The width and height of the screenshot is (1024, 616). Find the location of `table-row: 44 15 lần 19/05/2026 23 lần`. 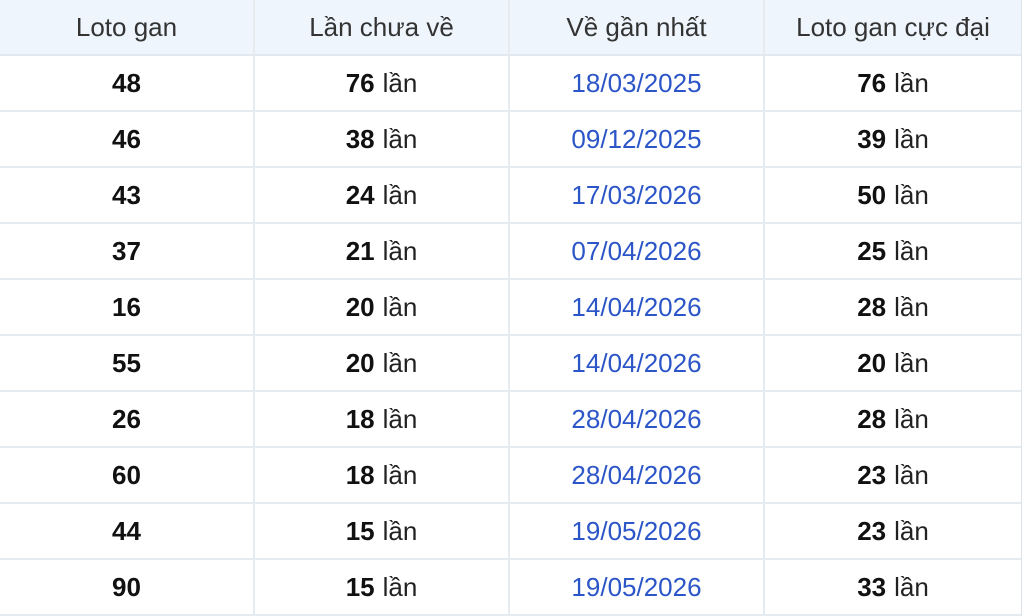

table-row: 44 15 lần 19/05/2026 23 lần is located at coordinates (510, 532).